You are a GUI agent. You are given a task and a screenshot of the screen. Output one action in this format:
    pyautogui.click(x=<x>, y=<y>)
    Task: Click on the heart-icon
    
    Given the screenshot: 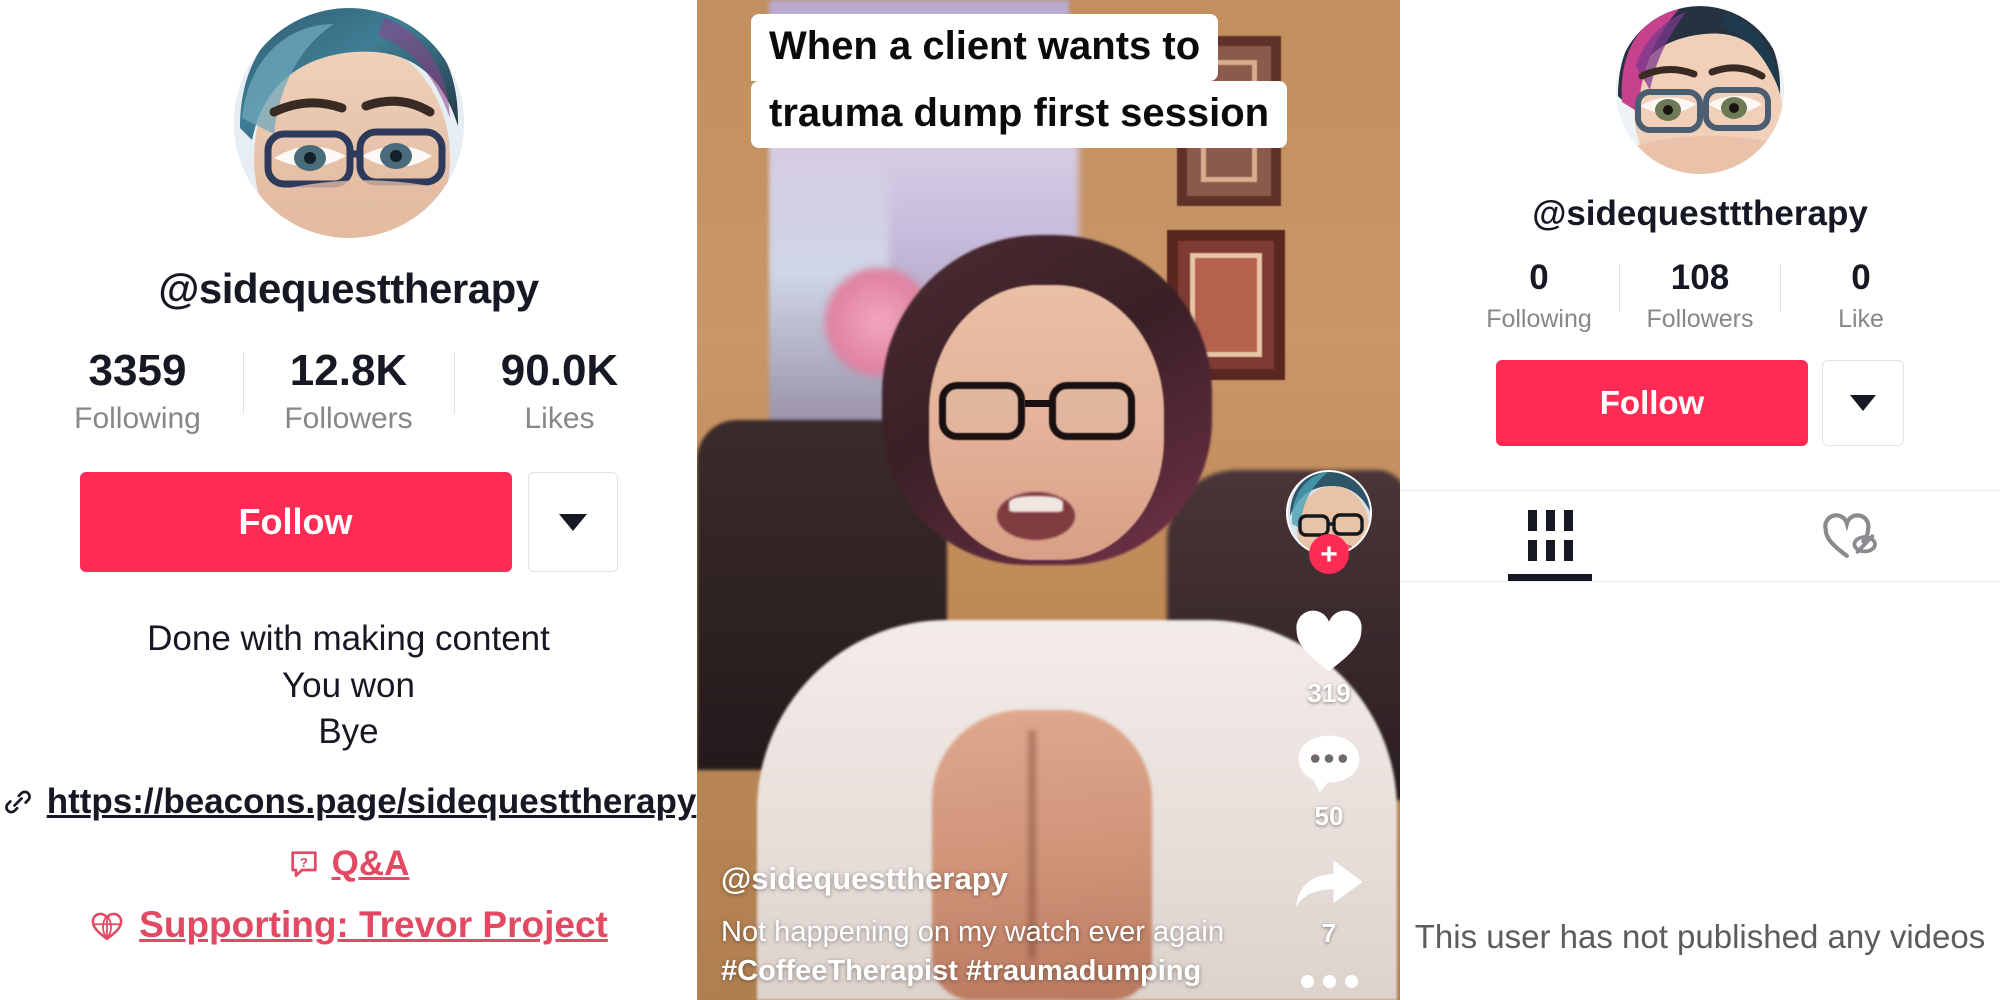 What is the action you would take?
    pyautogui.click(x=1329, y=640)
    